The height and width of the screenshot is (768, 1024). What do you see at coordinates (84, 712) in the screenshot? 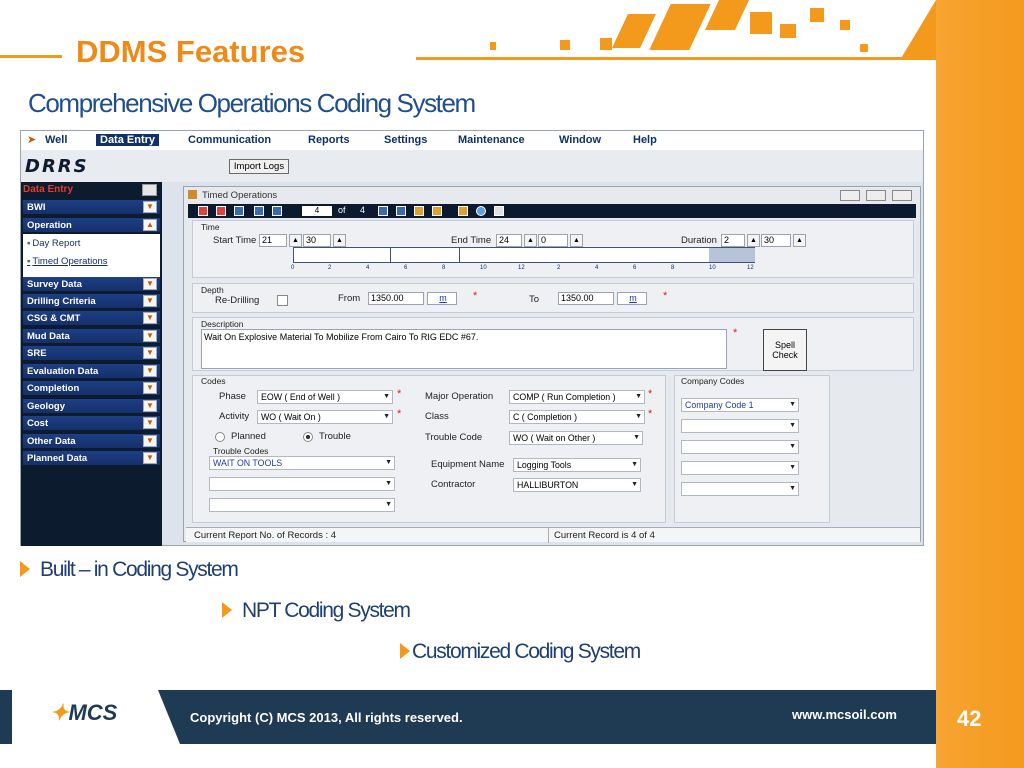
I see `mcs-logo: ✦MCS` at bounding box center [84, 712].